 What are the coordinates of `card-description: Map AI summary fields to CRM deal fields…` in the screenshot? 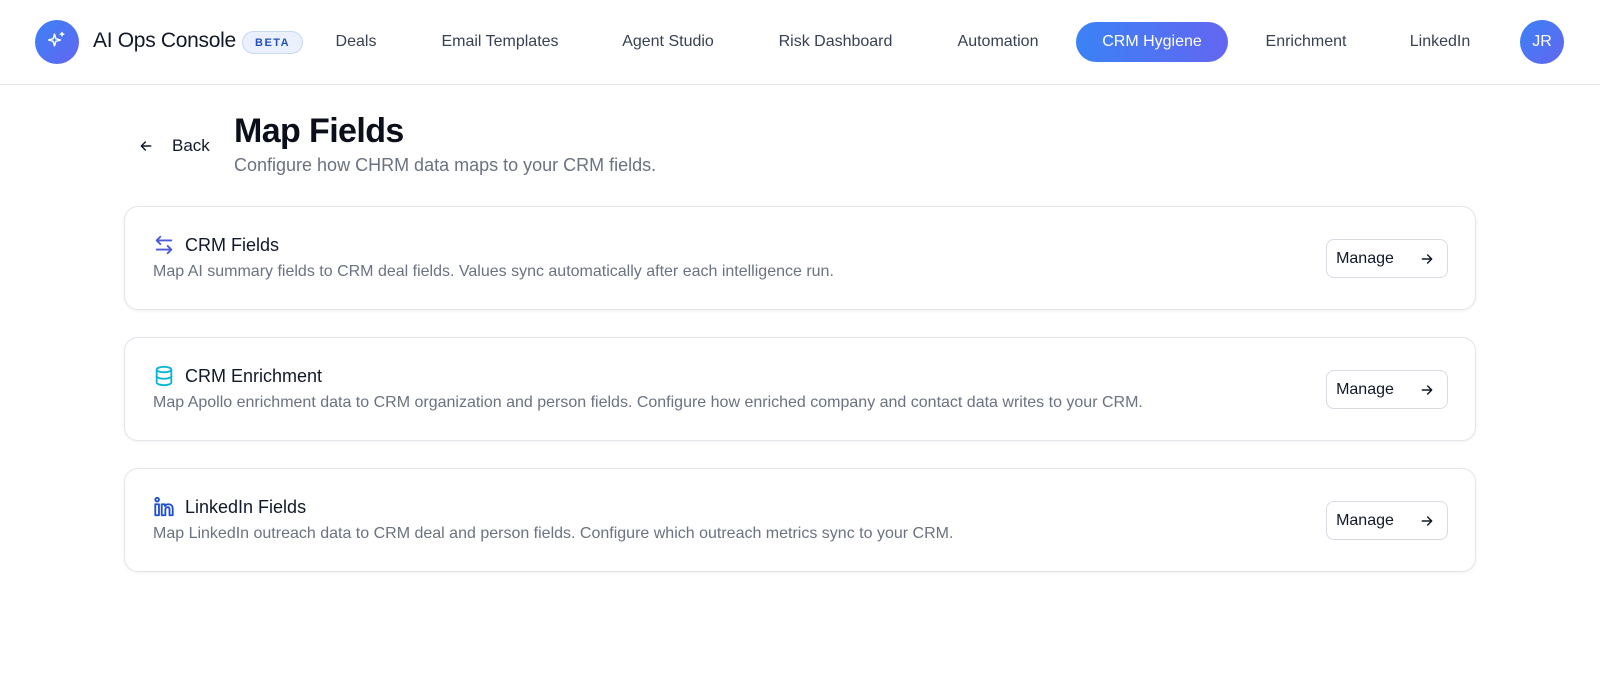 It's located at (493, 271).